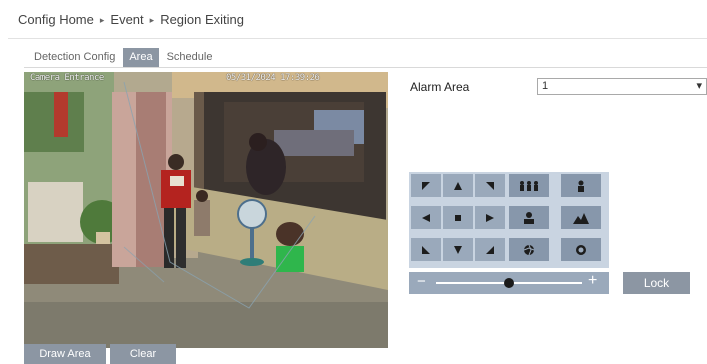 This screenshot has height=364, width=707. I want to click on slider-handle, so click(509, 283).